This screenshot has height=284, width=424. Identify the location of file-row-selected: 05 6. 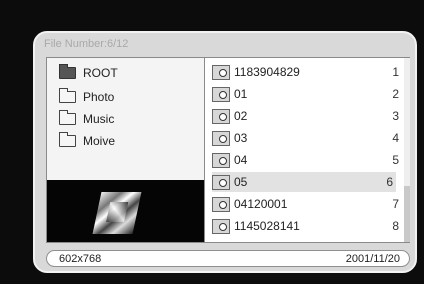
(304, 182).